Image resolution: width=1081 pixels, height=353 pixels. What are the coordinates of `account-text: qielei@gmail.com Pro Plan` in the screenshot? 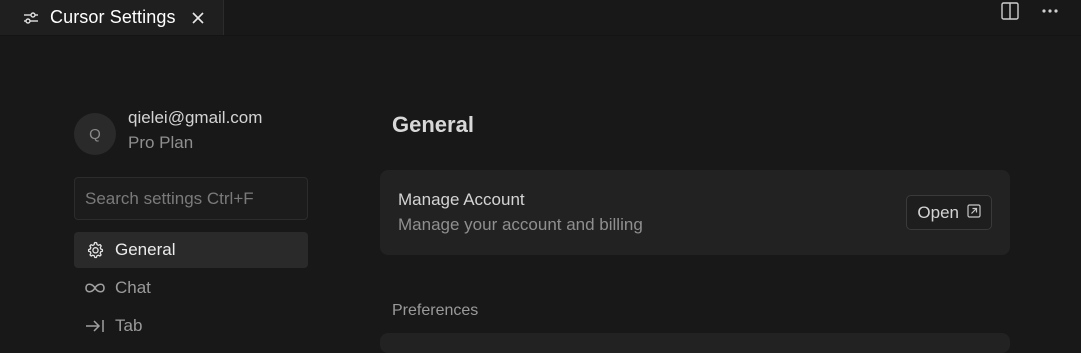 It's located at (195, 130).